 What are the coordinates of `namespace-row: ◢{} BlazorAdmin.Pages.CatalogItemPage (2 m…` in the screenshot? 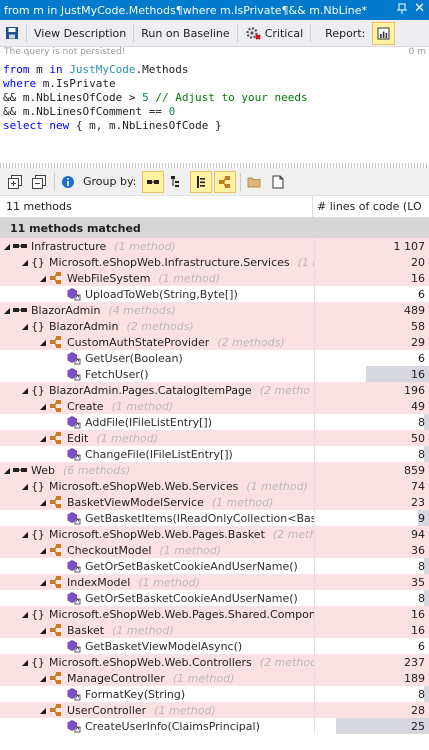 It's located at (214, 390).